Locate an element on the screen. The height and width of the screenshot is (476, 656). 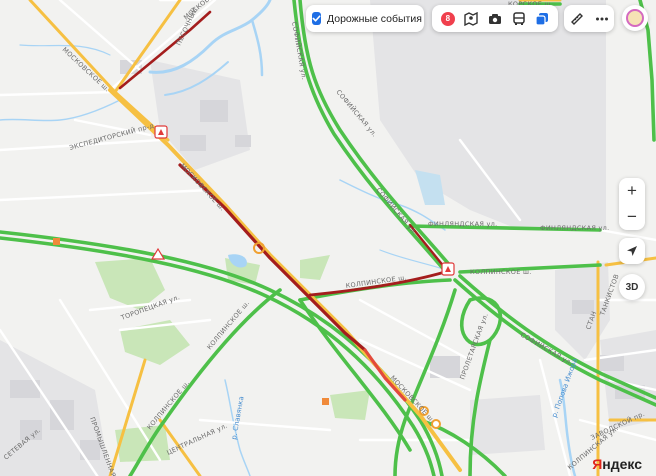
3d-button: 3D is located at coordinates (632, 287).